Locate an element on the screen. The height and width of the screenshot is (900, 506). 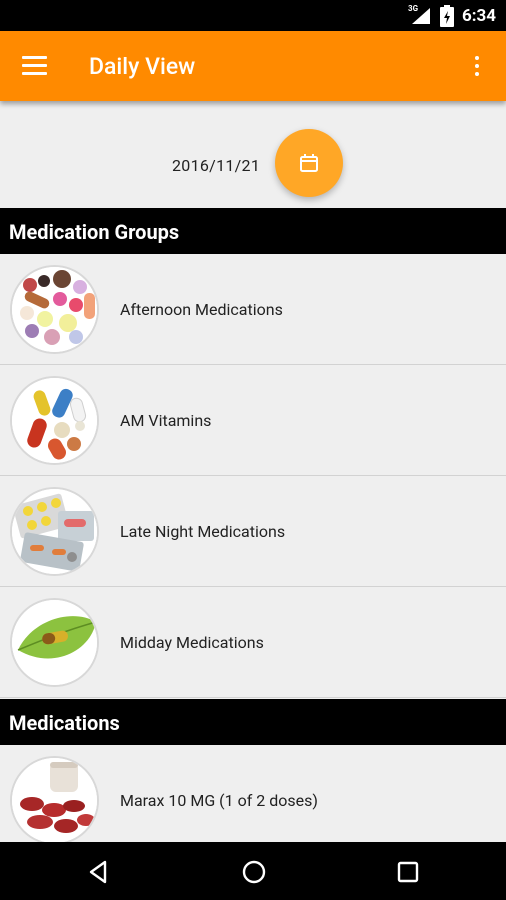
navigation-bar is located at coordinates (253, 871).